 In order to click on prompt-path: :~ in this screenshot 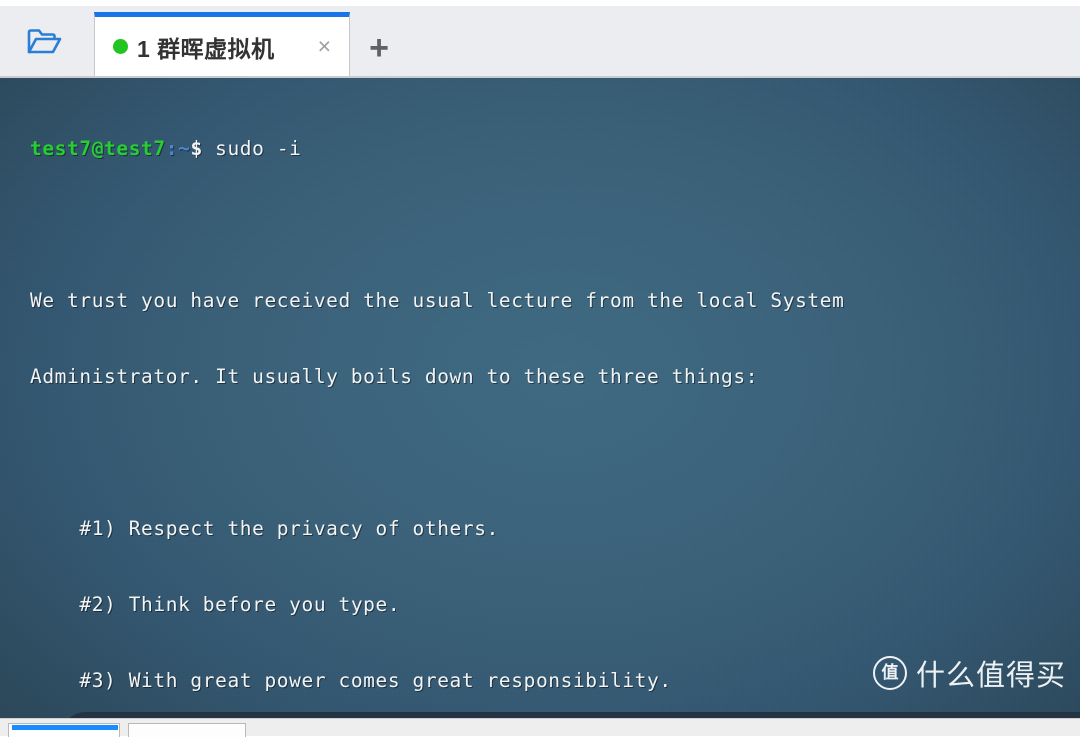, I will do `click(178, 148)`.